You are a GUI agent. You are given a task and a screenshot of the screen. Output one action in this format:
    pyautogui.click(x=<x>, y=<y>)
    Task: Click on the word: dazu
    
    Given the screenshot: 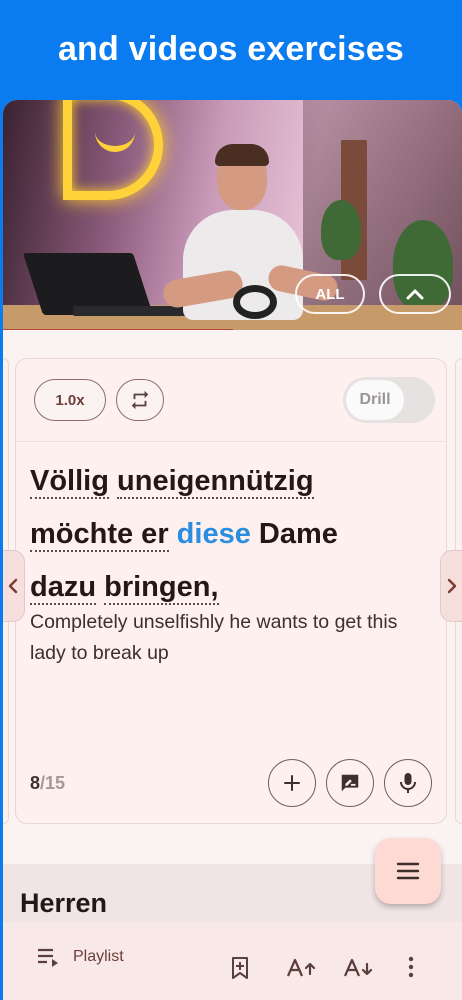 What is the action you would take?
    pyautogui.click(x=63, y=588)
    